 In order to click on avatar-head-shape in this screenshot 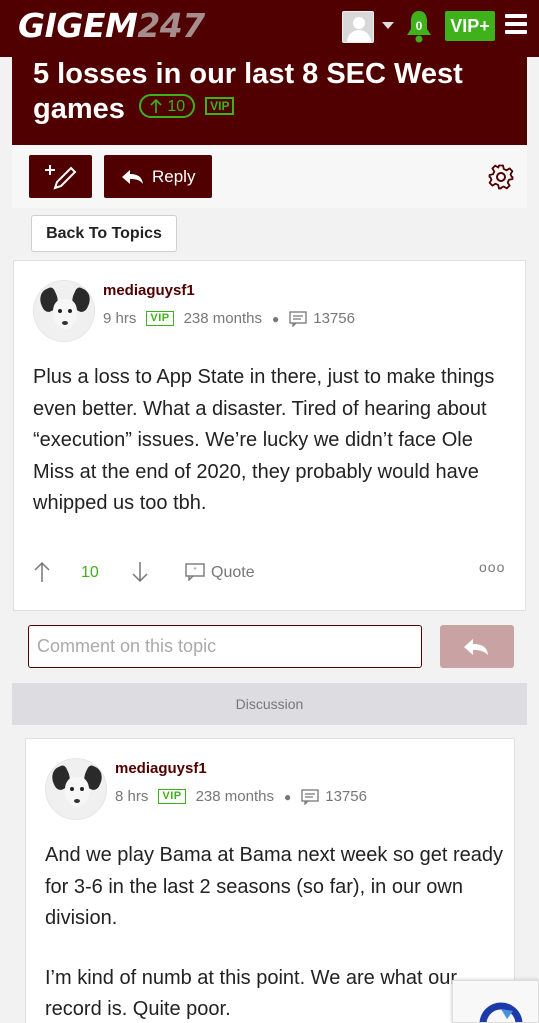, I will do `click(359, 23)`.